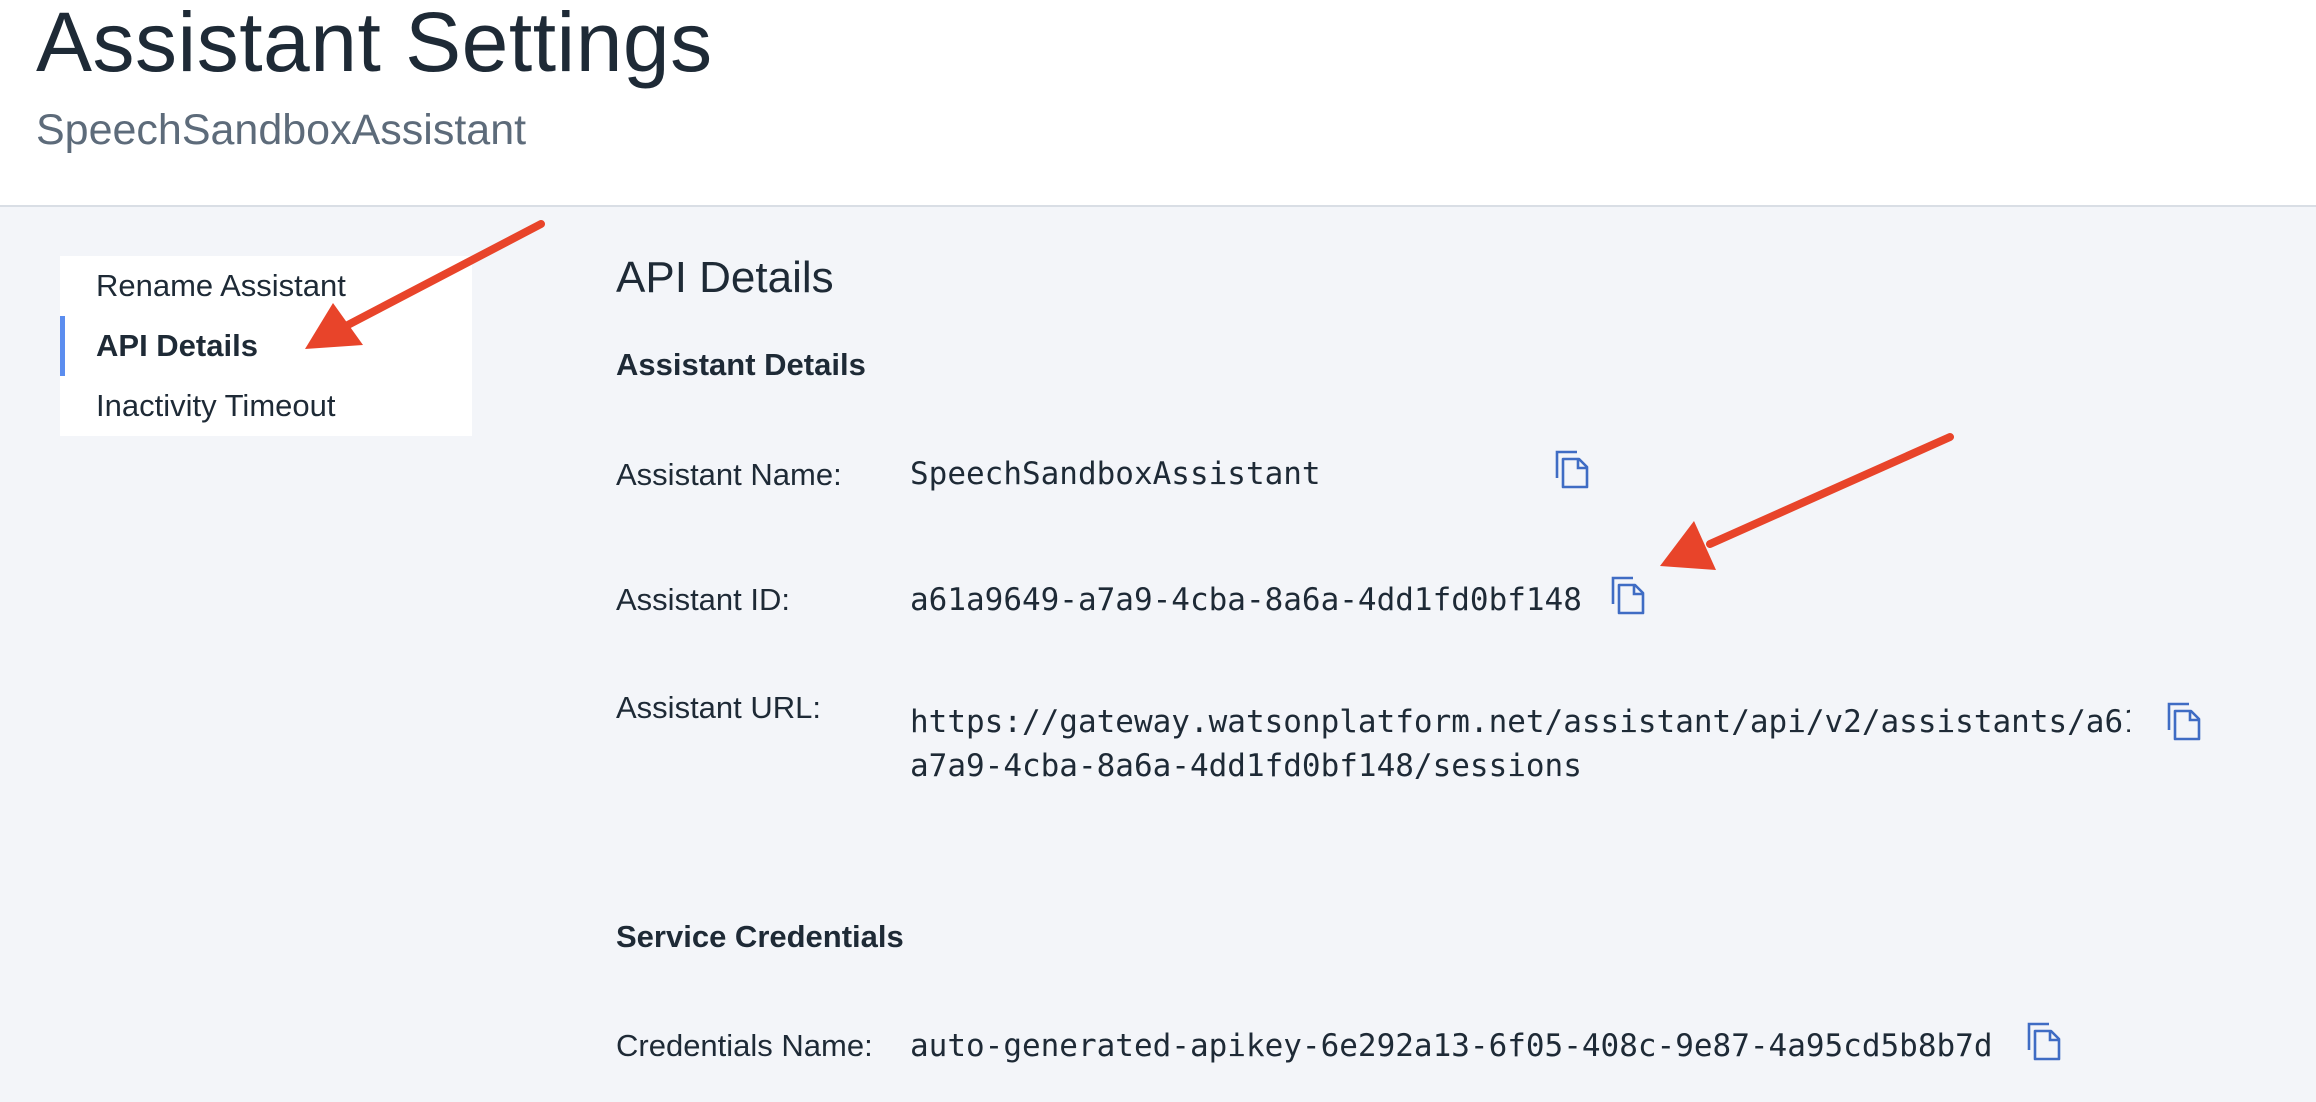 This screenshot has height=1102, width=2316. I want to click on page-subtitle: SpeechSandboxAssistant, so click(281, 130).